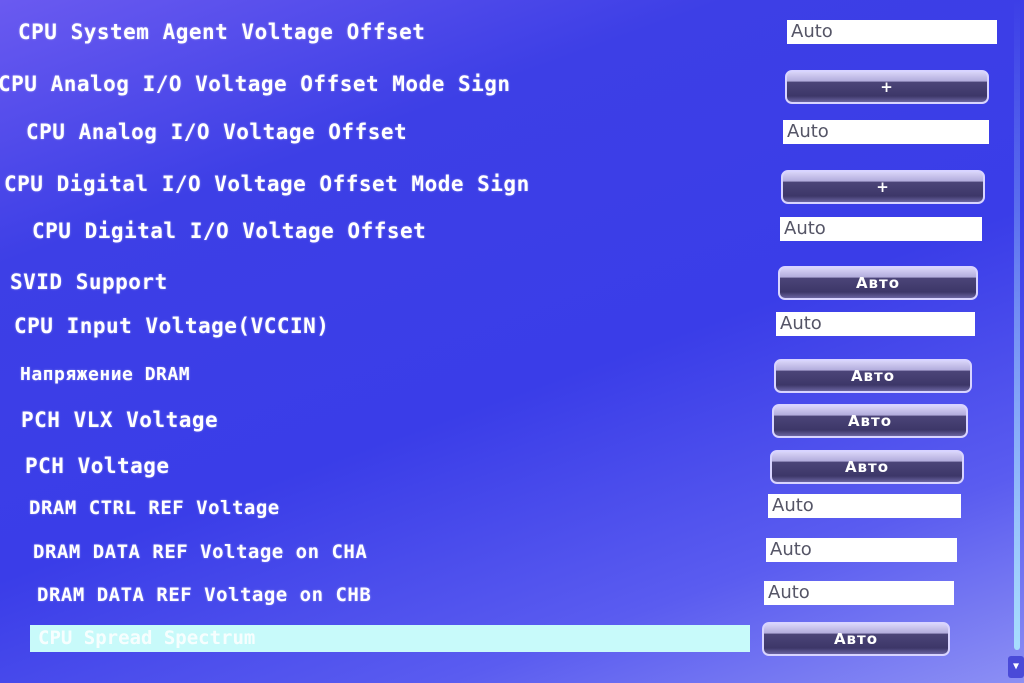 The height and width of the screenshot is (683, 1024). What do you see at coordinates (859, 593) in the screenshot?
I see `dram-data-ref-chb-field: Auto` at bounding box center [859, 593].